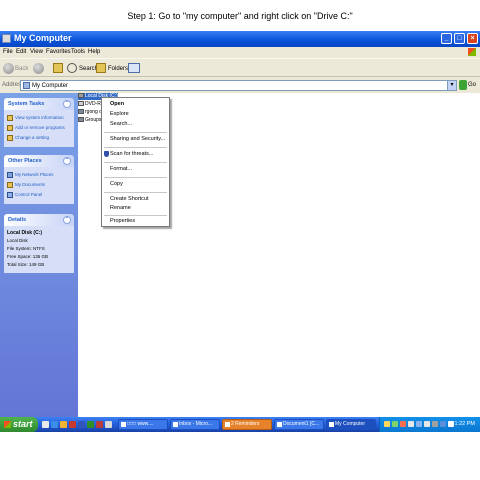 The height and width of the screenshot is (480, 480). I want to click on place-label: My Network Places, so click(34, 174).